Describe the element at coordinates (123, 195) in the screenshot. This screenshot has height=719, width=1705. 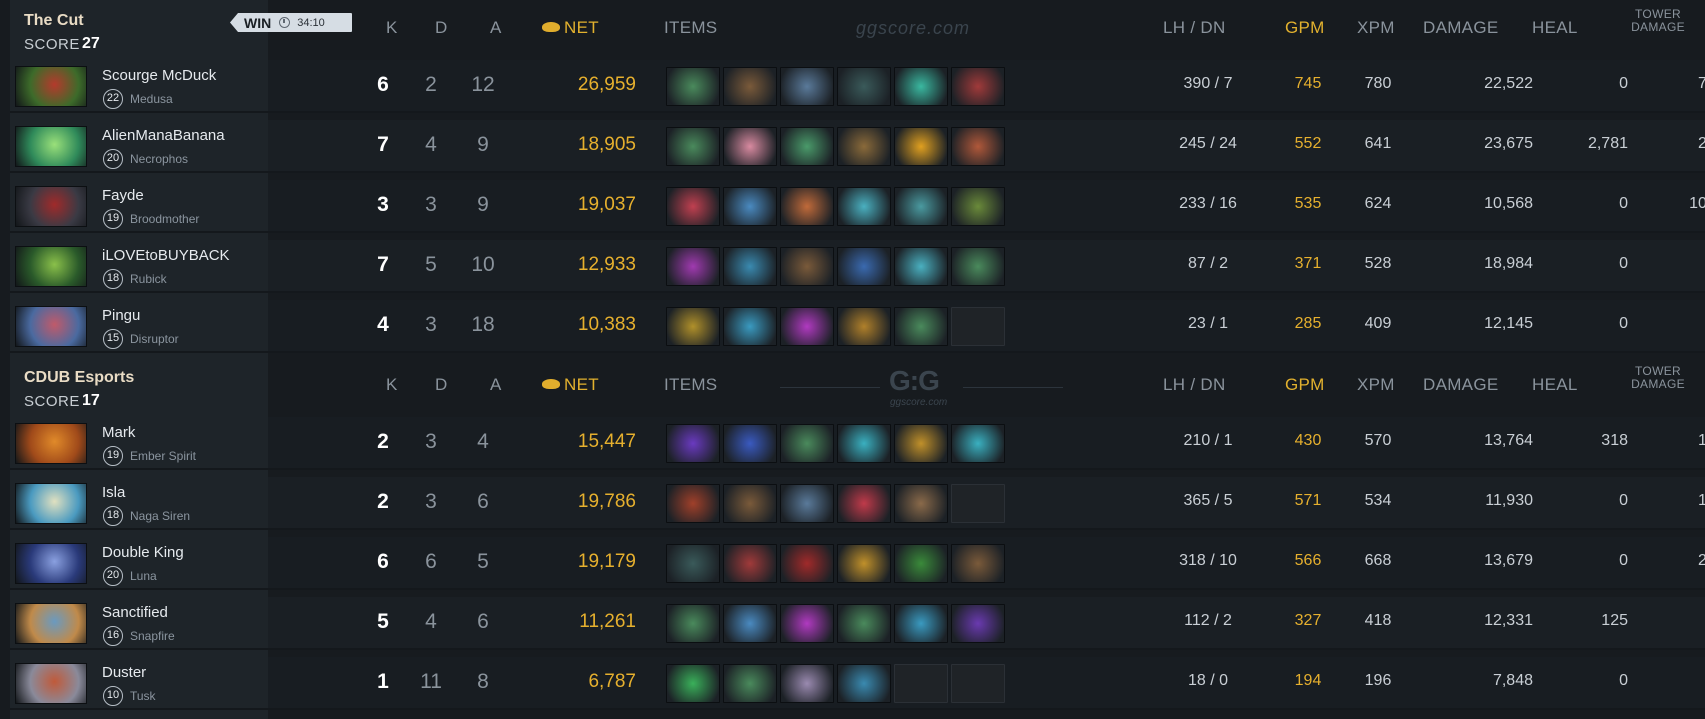
I see `player-name: Fayde` at that location.